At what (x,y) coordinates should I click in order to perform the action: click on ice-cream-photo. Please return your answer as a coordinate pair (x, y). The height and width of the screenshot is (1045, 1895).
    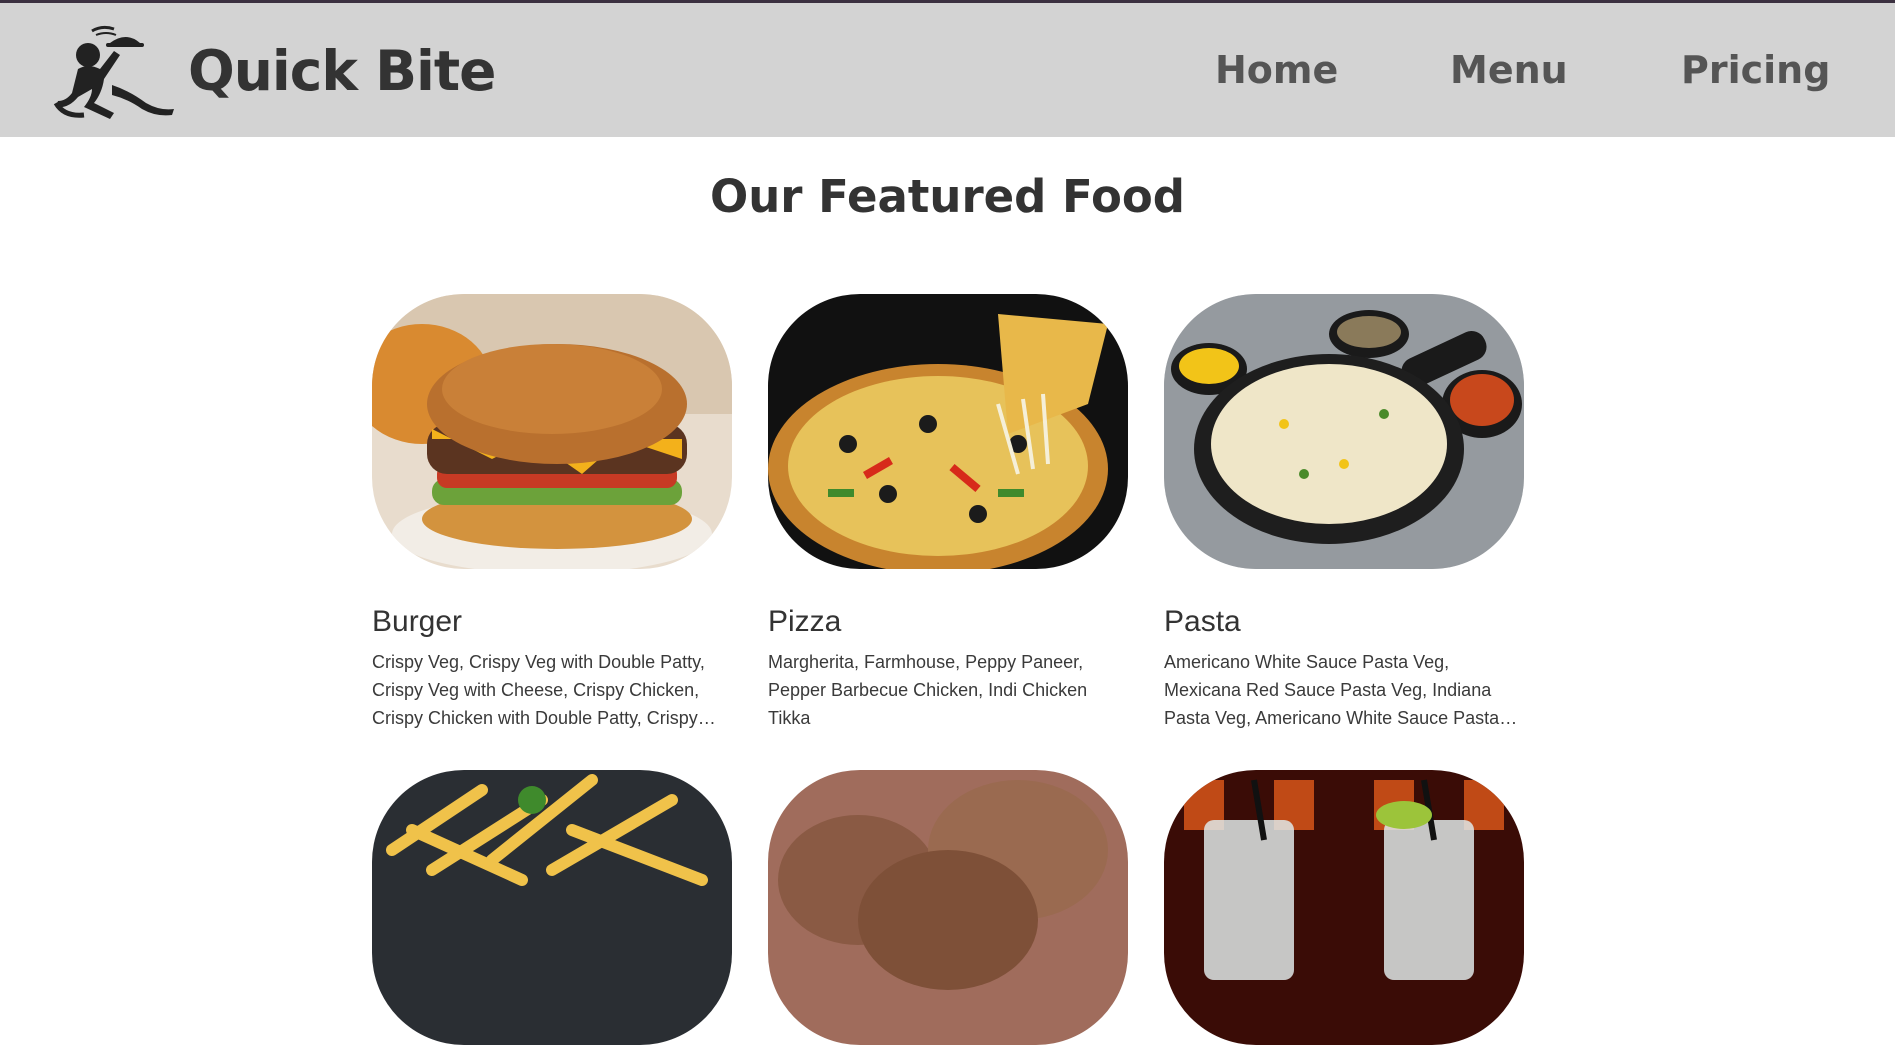
    Looking at the image, I should click on (948, 907).